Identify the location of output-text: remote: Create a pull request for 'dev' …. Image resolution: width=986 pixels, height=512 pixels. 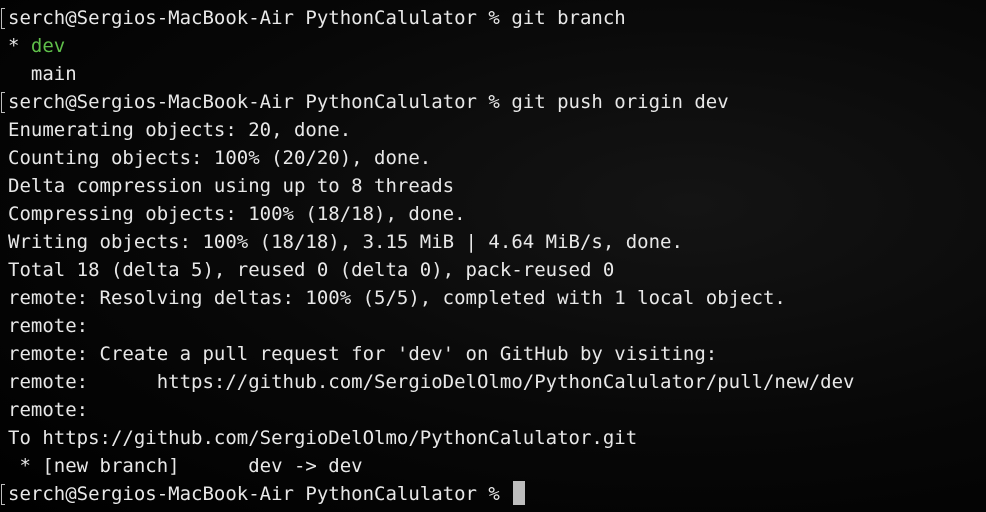
(363, 354).